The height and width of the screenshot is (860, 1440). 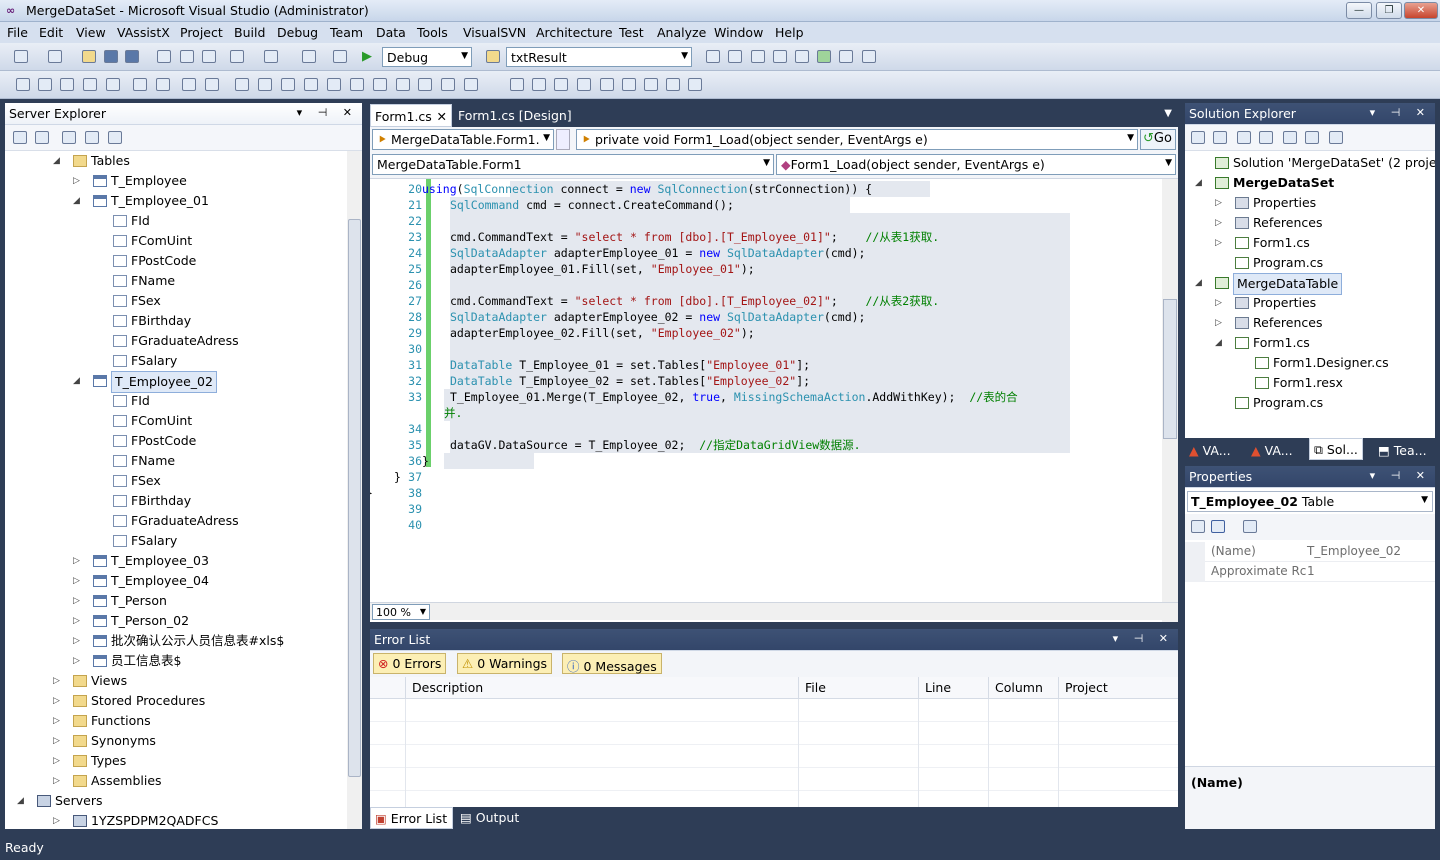 What do you see at coordinates (584, 84) in the screenshot?
I see `va-tool-4-icon` at bounding box center [584, 84].